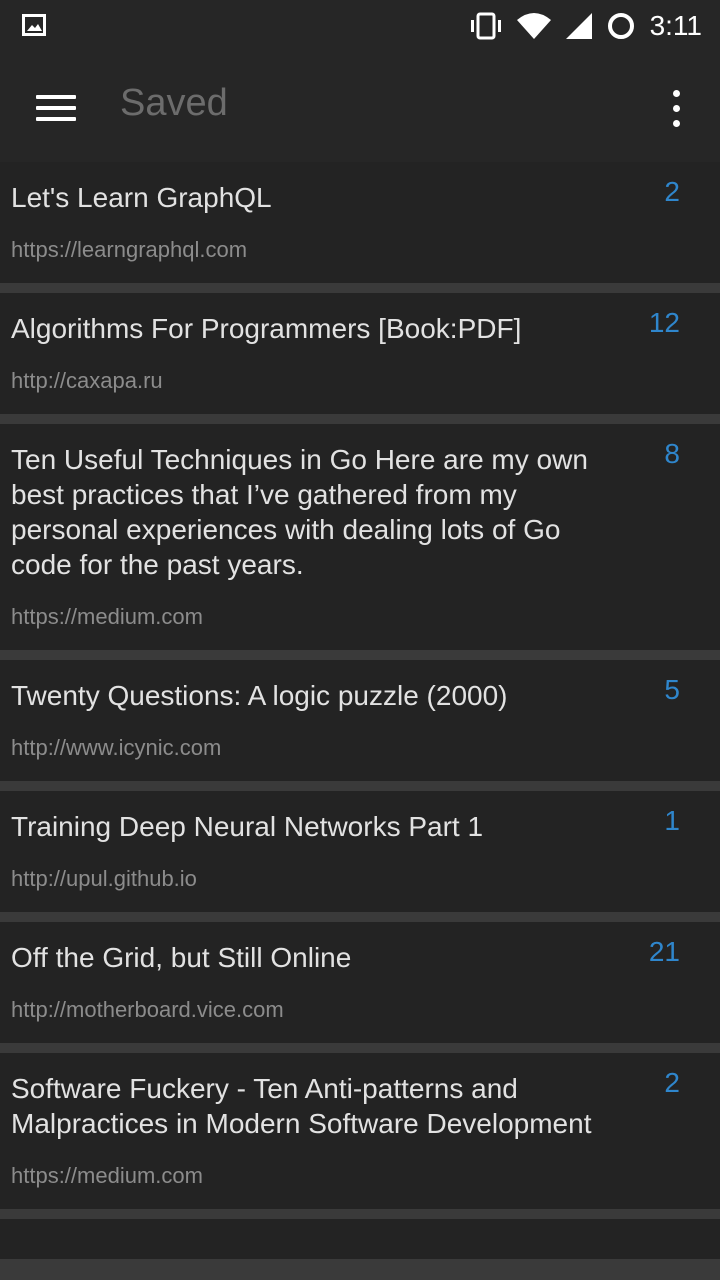 This screenshot has height=1280, width=720. What do you see at coordinates (129, 249) in the screenshot?
I see `item-url: https://learngraphql.com` at bounding box center [129, 249].